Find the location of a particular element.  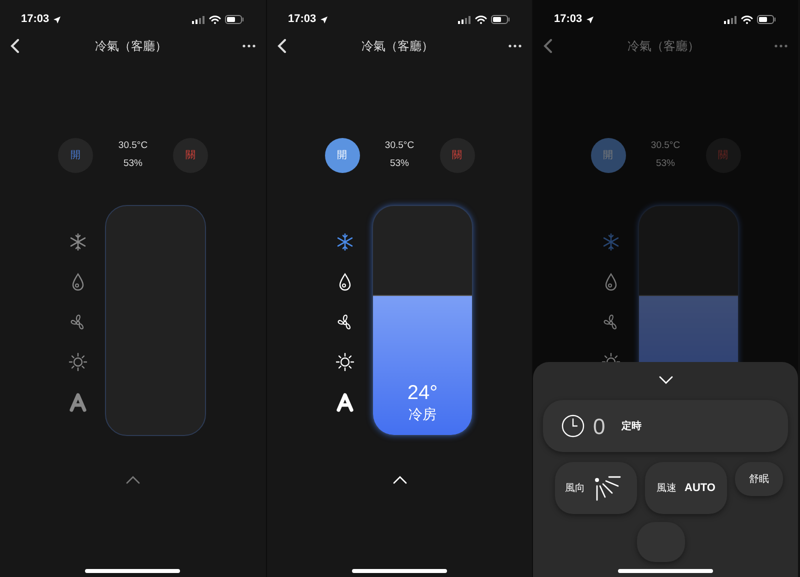

timer-value: 0 is located at coordinates (599, 426).